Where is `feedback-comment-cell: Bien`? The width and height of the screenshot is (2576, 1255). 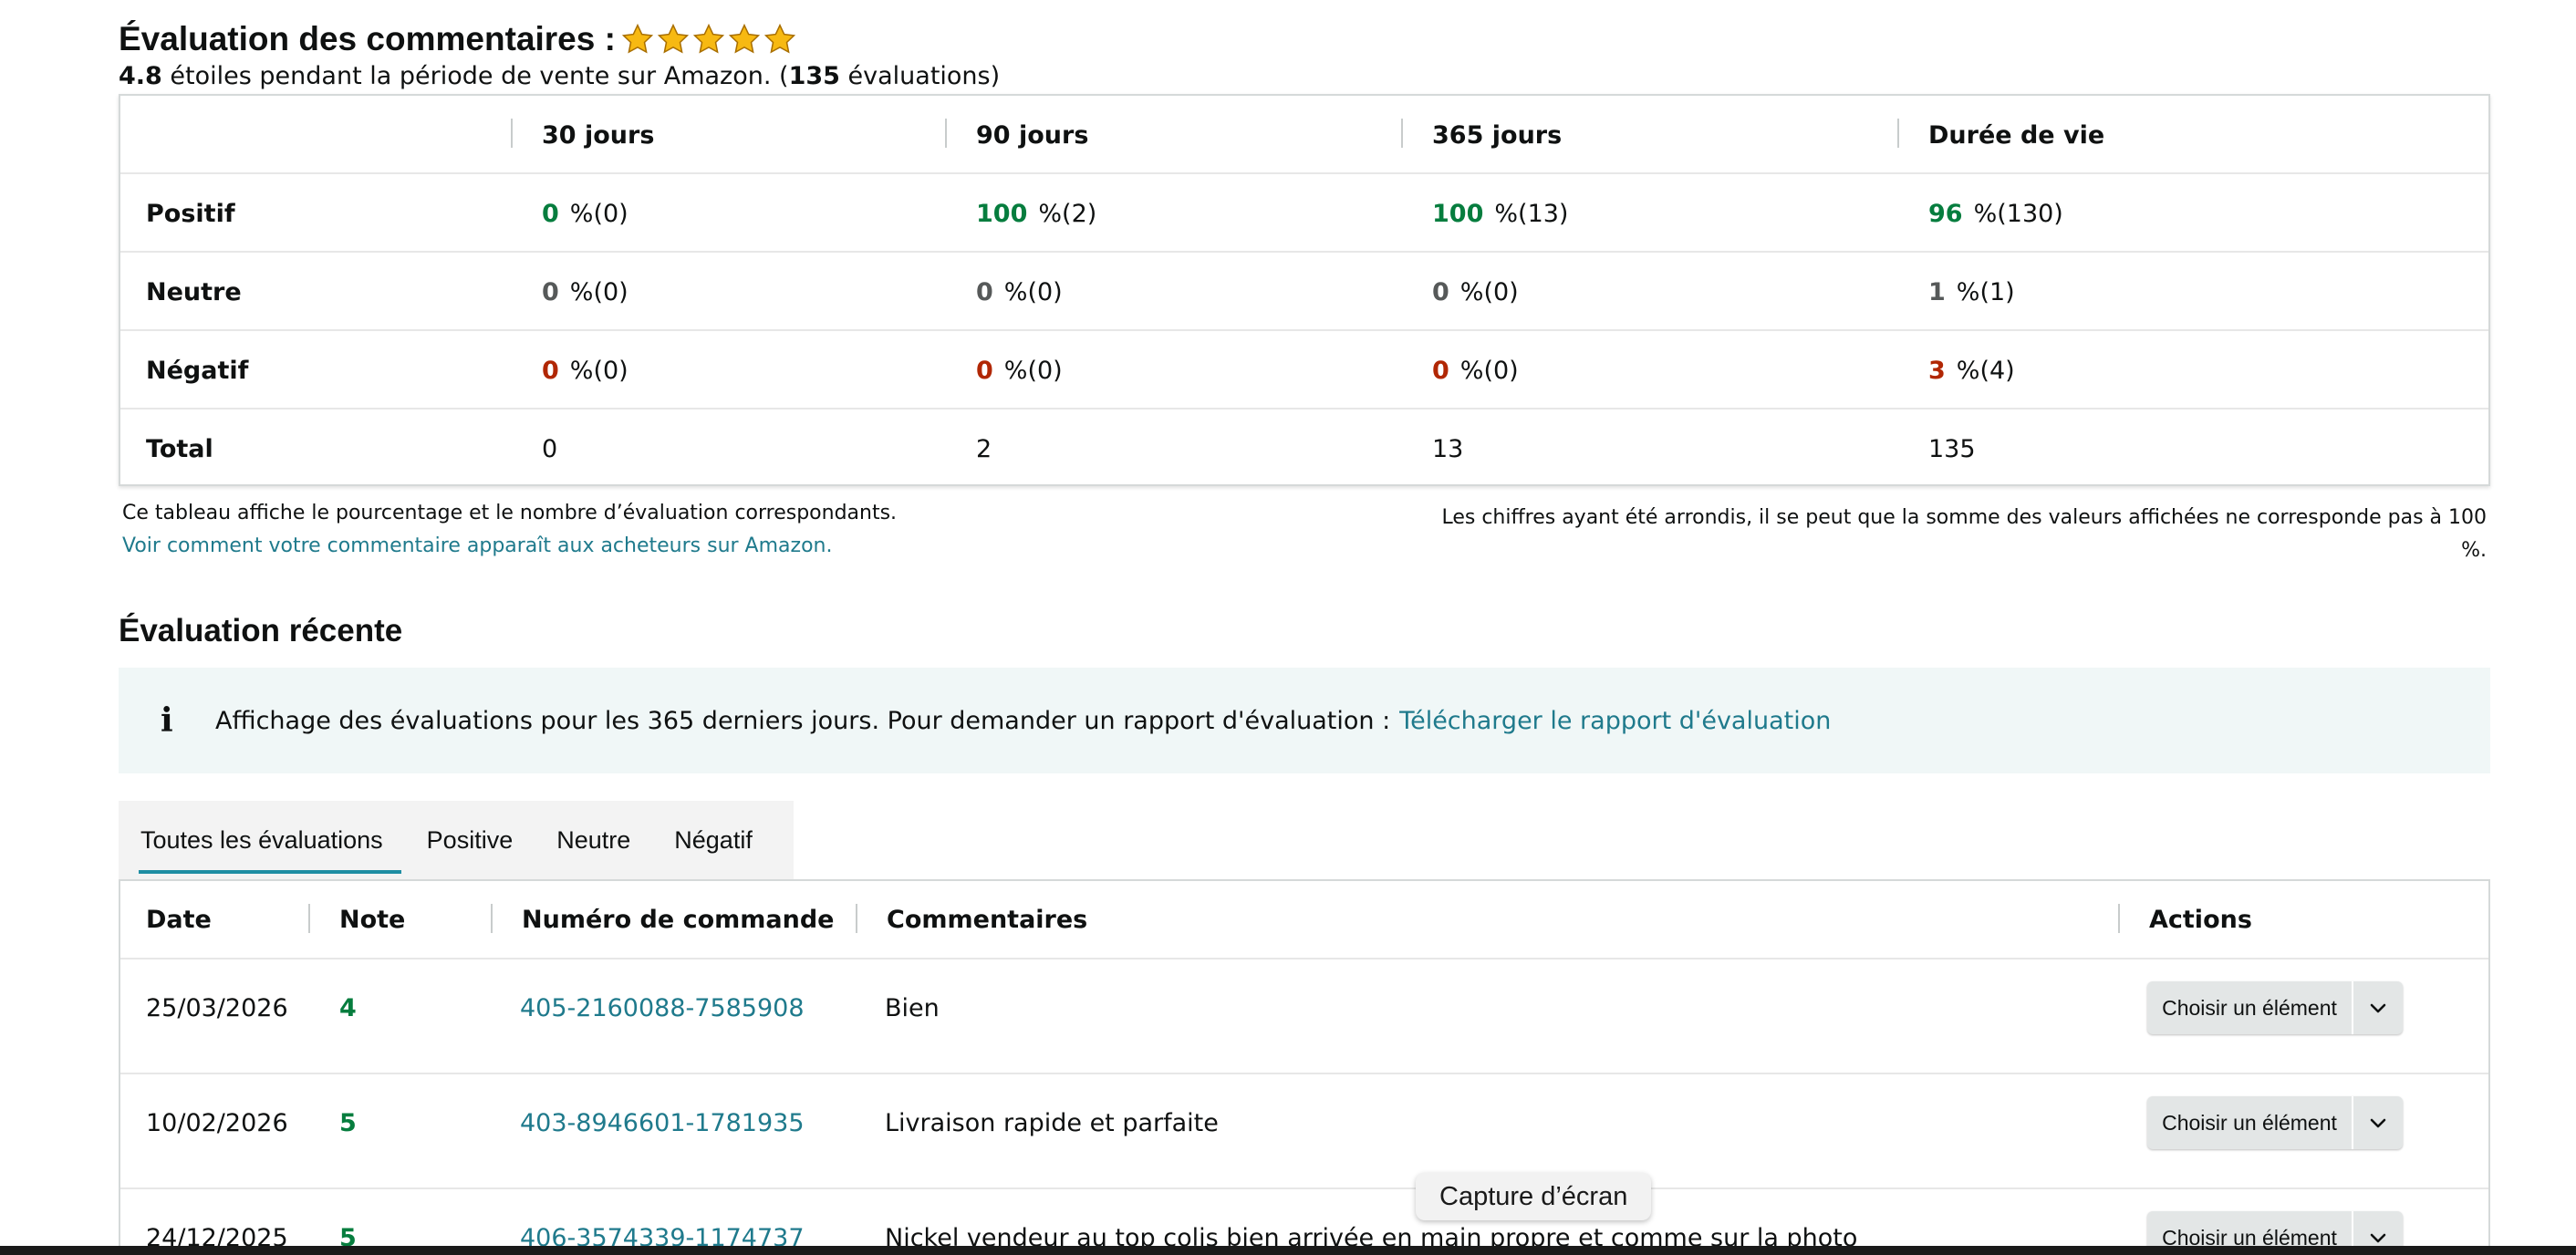
feedback-comment-cell: Bien is located at coordinates (912, 1007).